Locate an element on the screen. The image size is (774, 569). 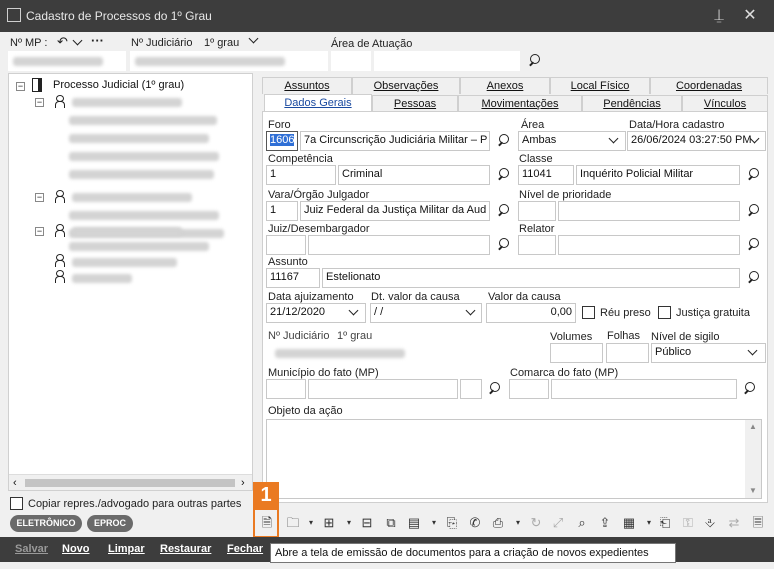
transfer-icon: ⇄ is located at coordinates (734, 523).